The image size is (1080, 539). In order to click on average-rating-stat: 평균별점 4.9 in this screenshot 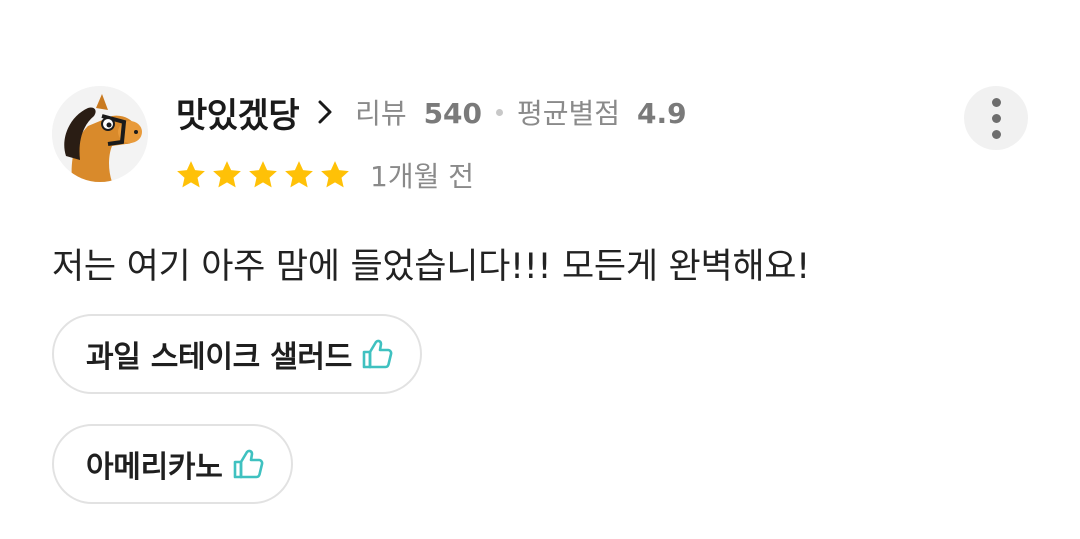, I will do `click(602, 112)`.